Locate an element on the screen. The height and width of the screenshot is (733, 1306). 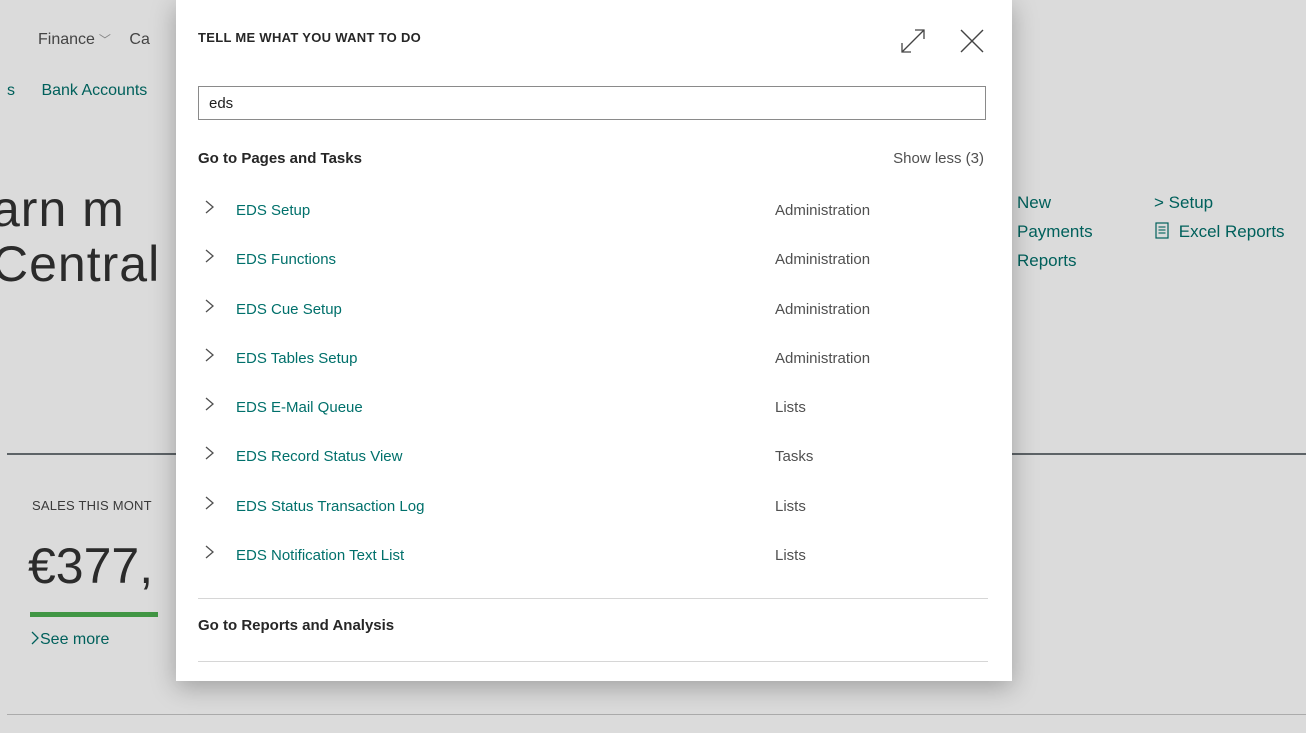
list-item: EDS Cue Setup Administration is located at coordinates (593, 310).